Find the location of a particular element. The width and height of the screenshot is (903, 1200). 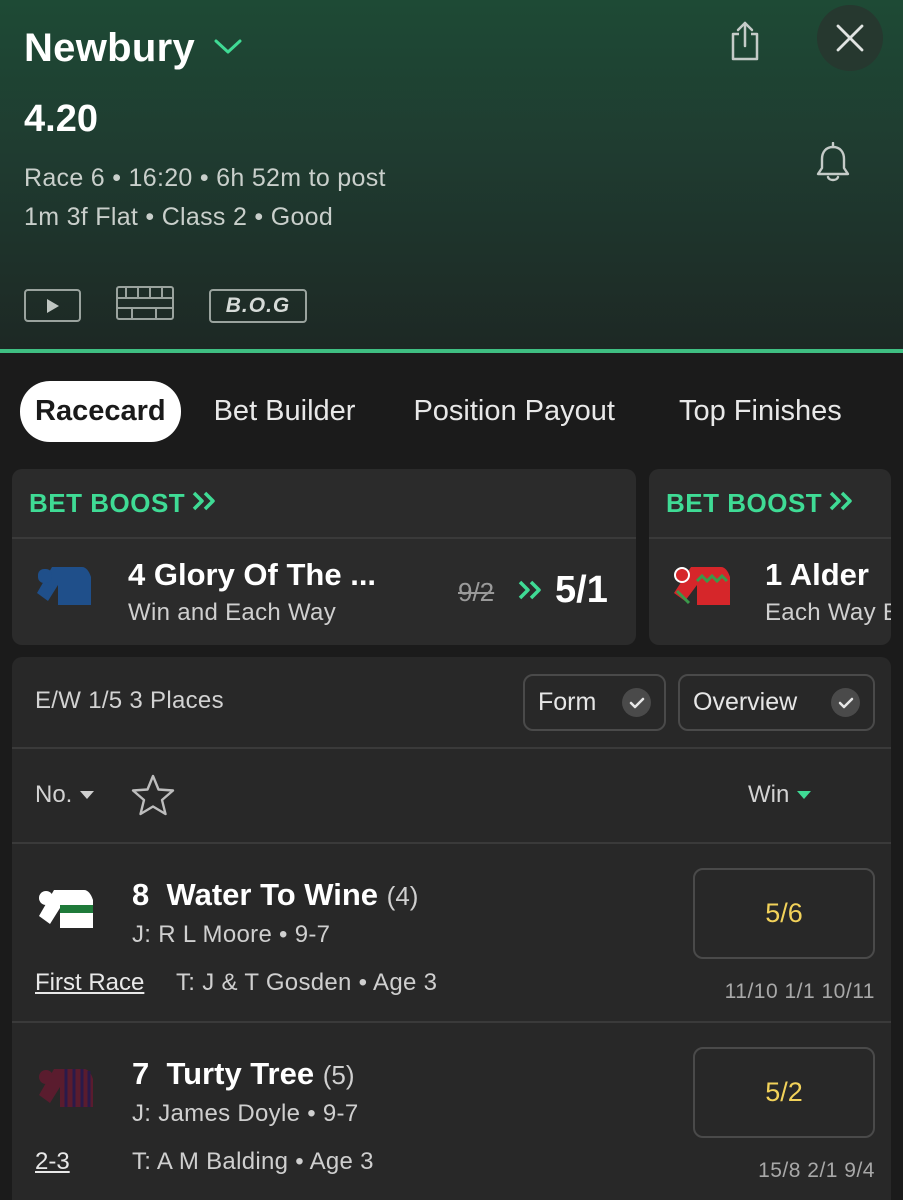

tab-racecard: Racecard is located at coordinates (100, 411).